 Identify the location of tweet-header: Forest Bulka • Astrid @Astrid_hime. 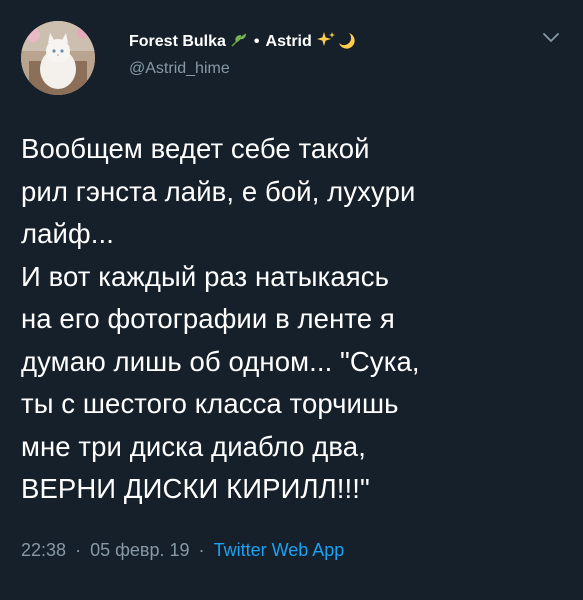
(326, 54).